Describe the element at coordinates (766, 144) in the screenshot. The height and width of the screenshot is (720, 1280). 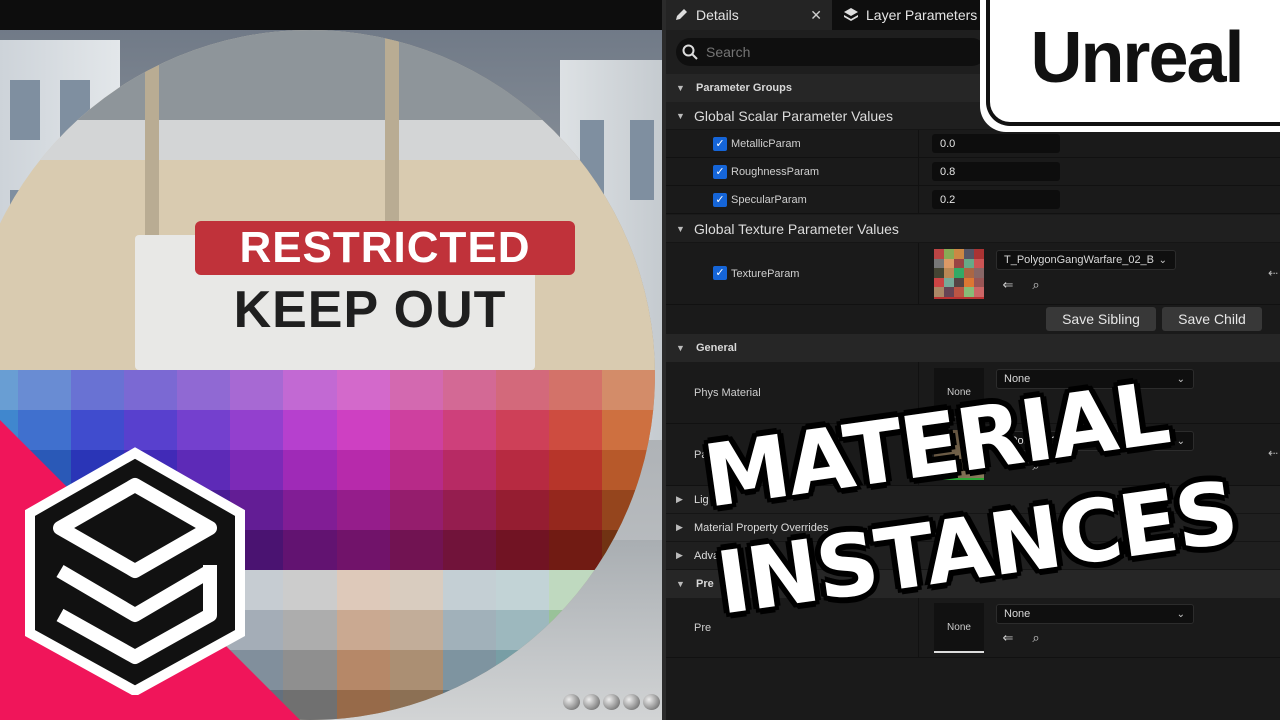
I see `param-label: MetallicParam` at that location.